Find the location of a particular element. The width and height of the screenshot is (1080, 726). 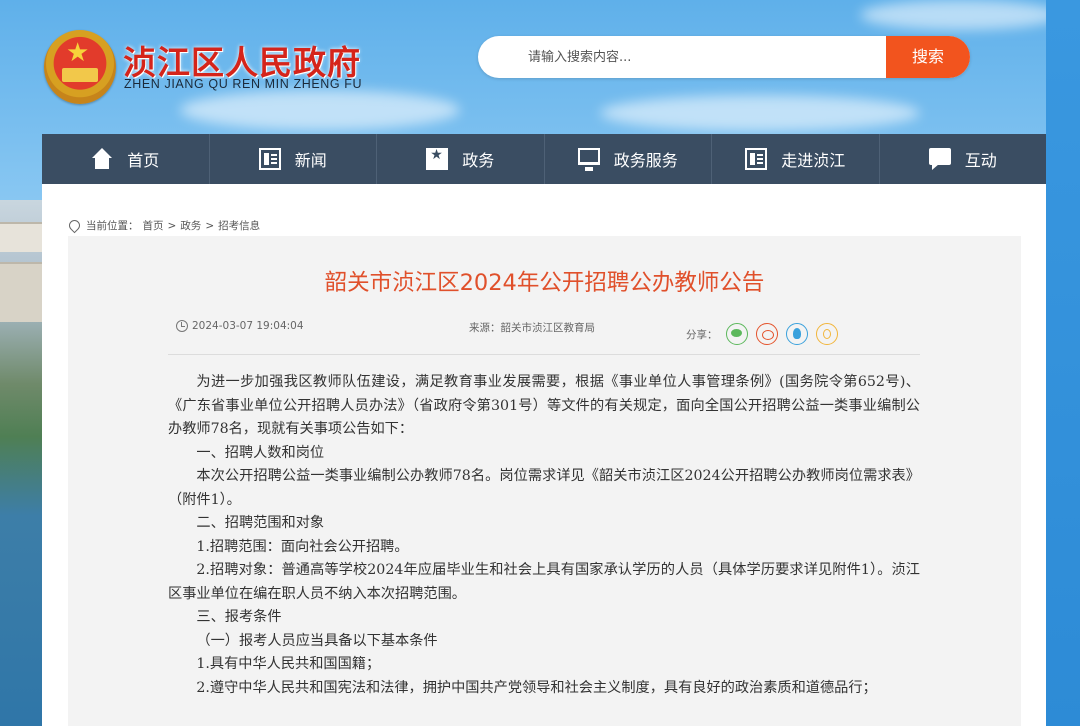

nav-item-label: 新闻 is located at coordinates (310, 160).